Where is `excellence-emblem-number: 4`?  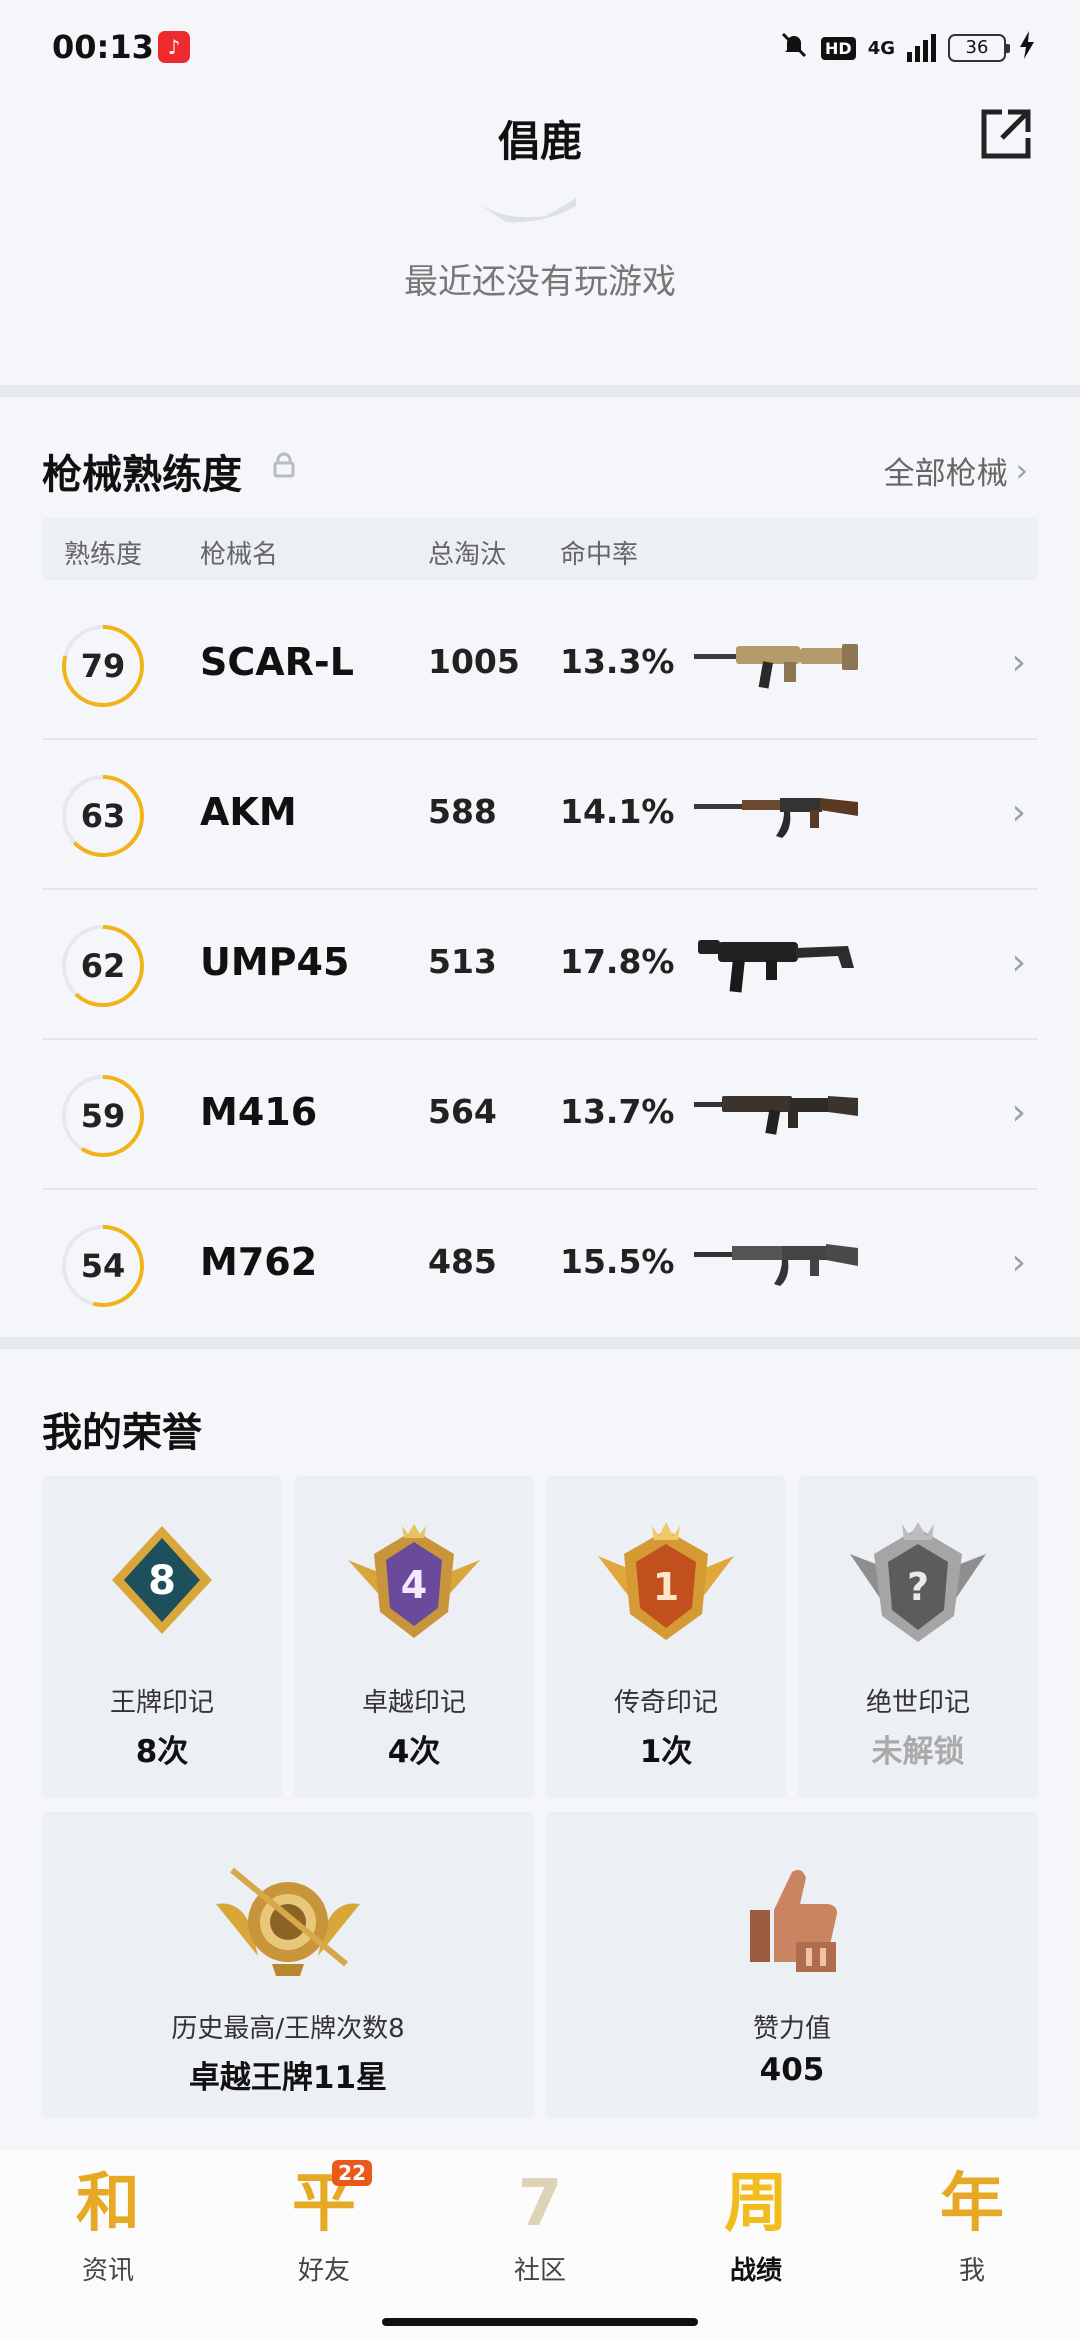
excellence-emblem-number: 4 is located at coordinates (414, 1585).